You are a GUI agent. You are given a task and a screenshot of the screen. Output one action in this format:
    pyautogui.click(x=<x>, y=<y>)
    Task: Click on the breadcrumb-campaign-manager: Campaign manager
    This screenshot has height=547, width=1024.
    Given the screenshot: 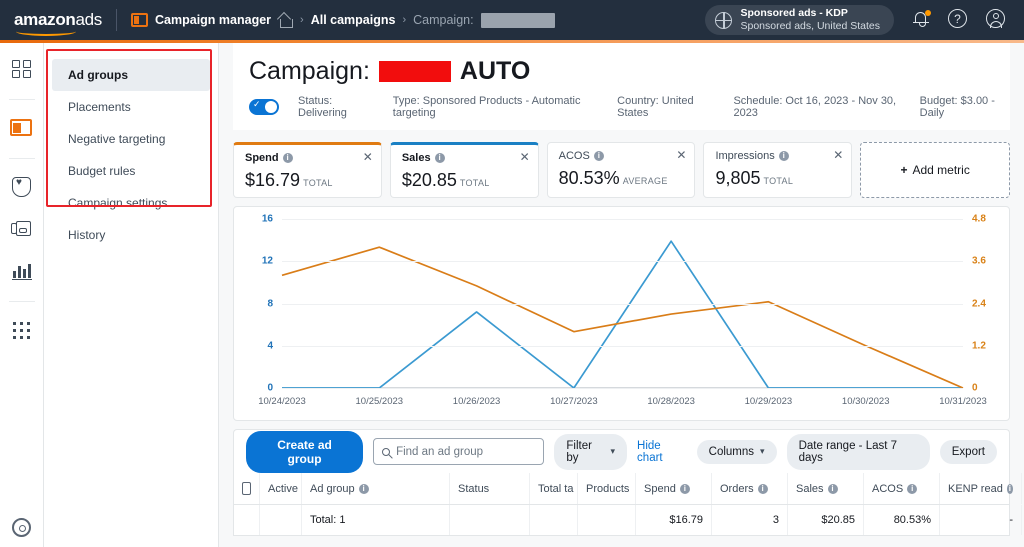 What is the action you would take?
    pyautogui.click(x=213, y=20)
    